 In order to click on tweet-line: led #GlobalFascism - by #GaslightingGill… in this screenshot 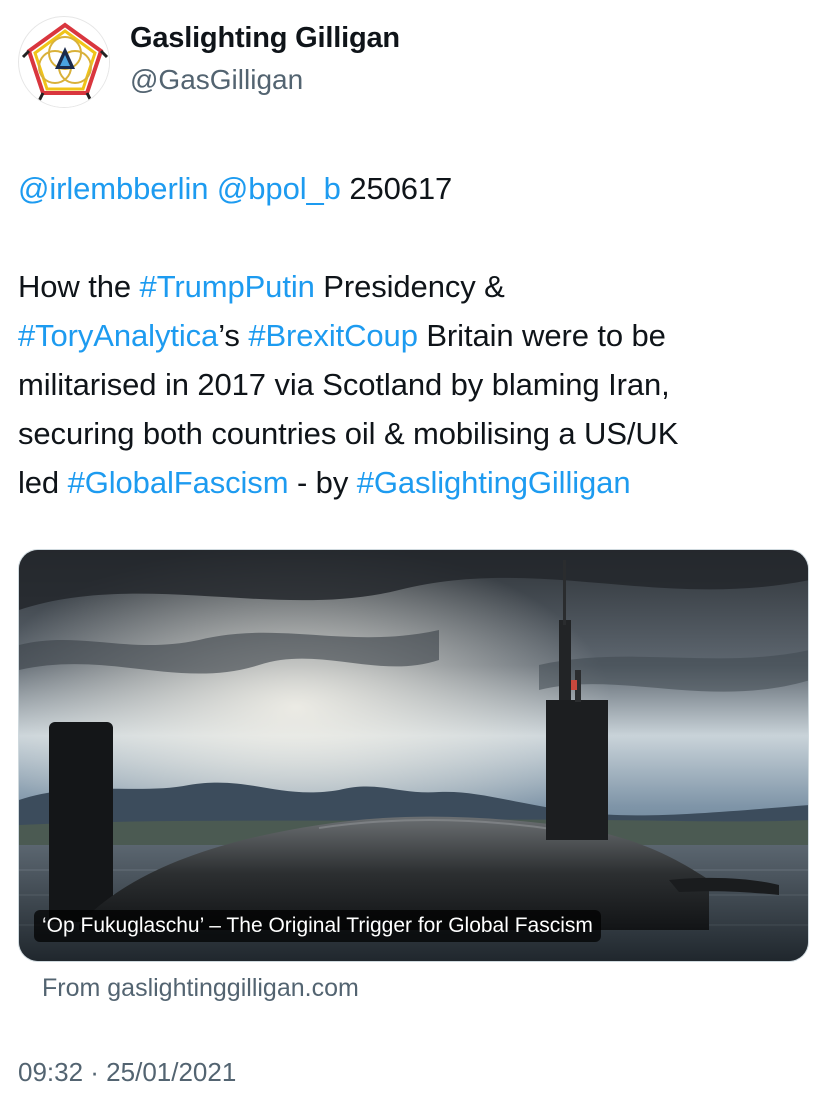, I will do `click(416, 482)`.